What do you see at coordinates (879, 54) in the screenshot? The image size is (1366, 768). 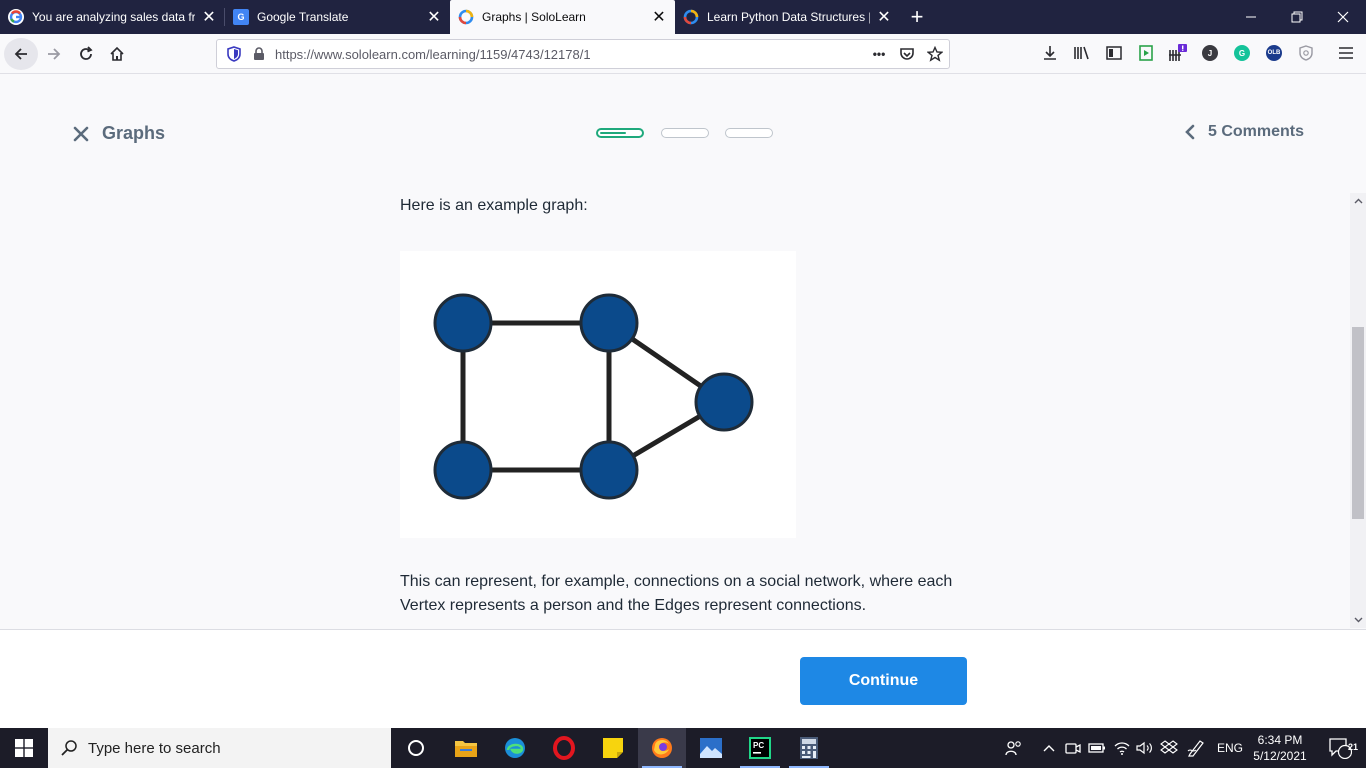 I see `page-actions-icon: •••` at bounding box center [879, 54].